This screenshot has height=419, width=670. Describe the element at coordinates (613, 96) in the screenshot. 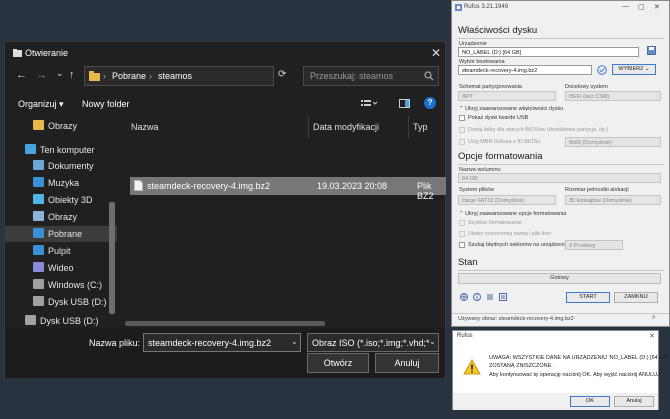

I see `target-system-select: UEFI (bez CSM) ⌄` at that location.